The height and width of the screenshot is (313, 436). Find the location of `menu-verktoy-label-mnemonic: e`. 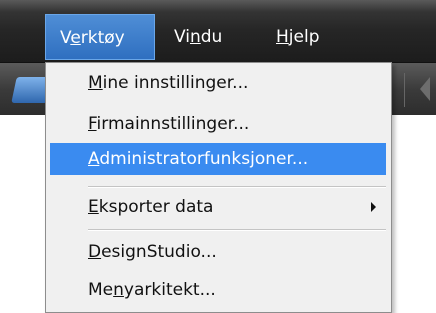

menu-verktoy-label-mnemonic: e is located at coordinates (75, 38).